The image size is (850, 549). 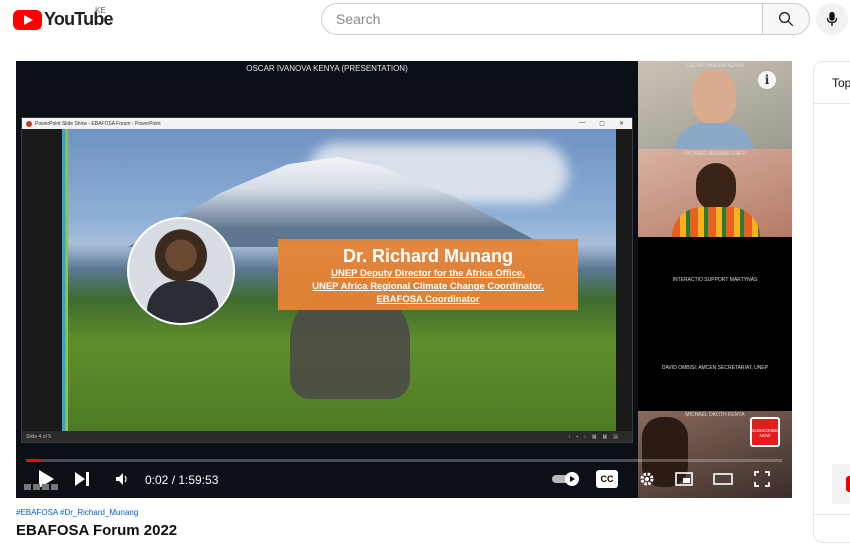 What do you see at coordinates (404, 460) in the screenshot?
I see `progress-bar` at bounding box center [404, 460].